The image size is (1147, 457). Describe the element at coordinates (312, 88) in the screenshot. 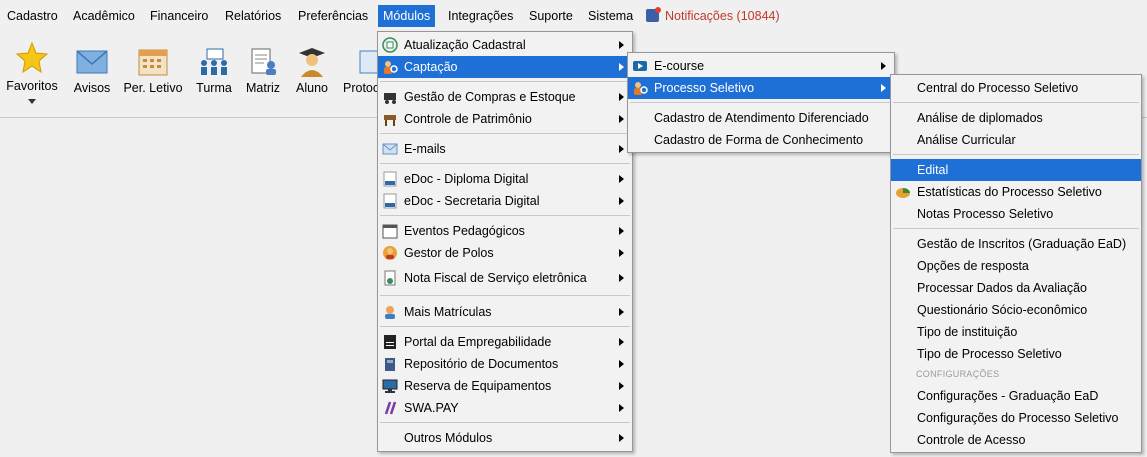

I see `toolbar-aluno-label: Aluno` at that location.